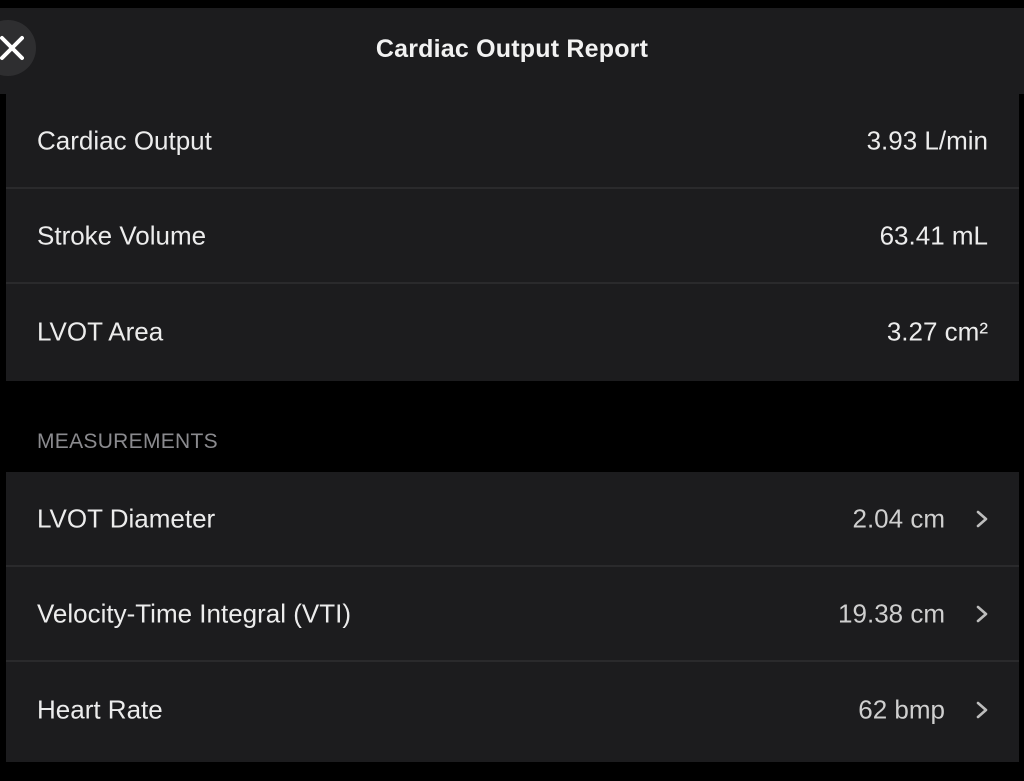 The width and height of the screenshot is (1024, 781). What do you see at coordinates (127, 441) in the screenshot?
I see `measurements-section-header: MEASUREMENTS` at bounding box center [127, 441].